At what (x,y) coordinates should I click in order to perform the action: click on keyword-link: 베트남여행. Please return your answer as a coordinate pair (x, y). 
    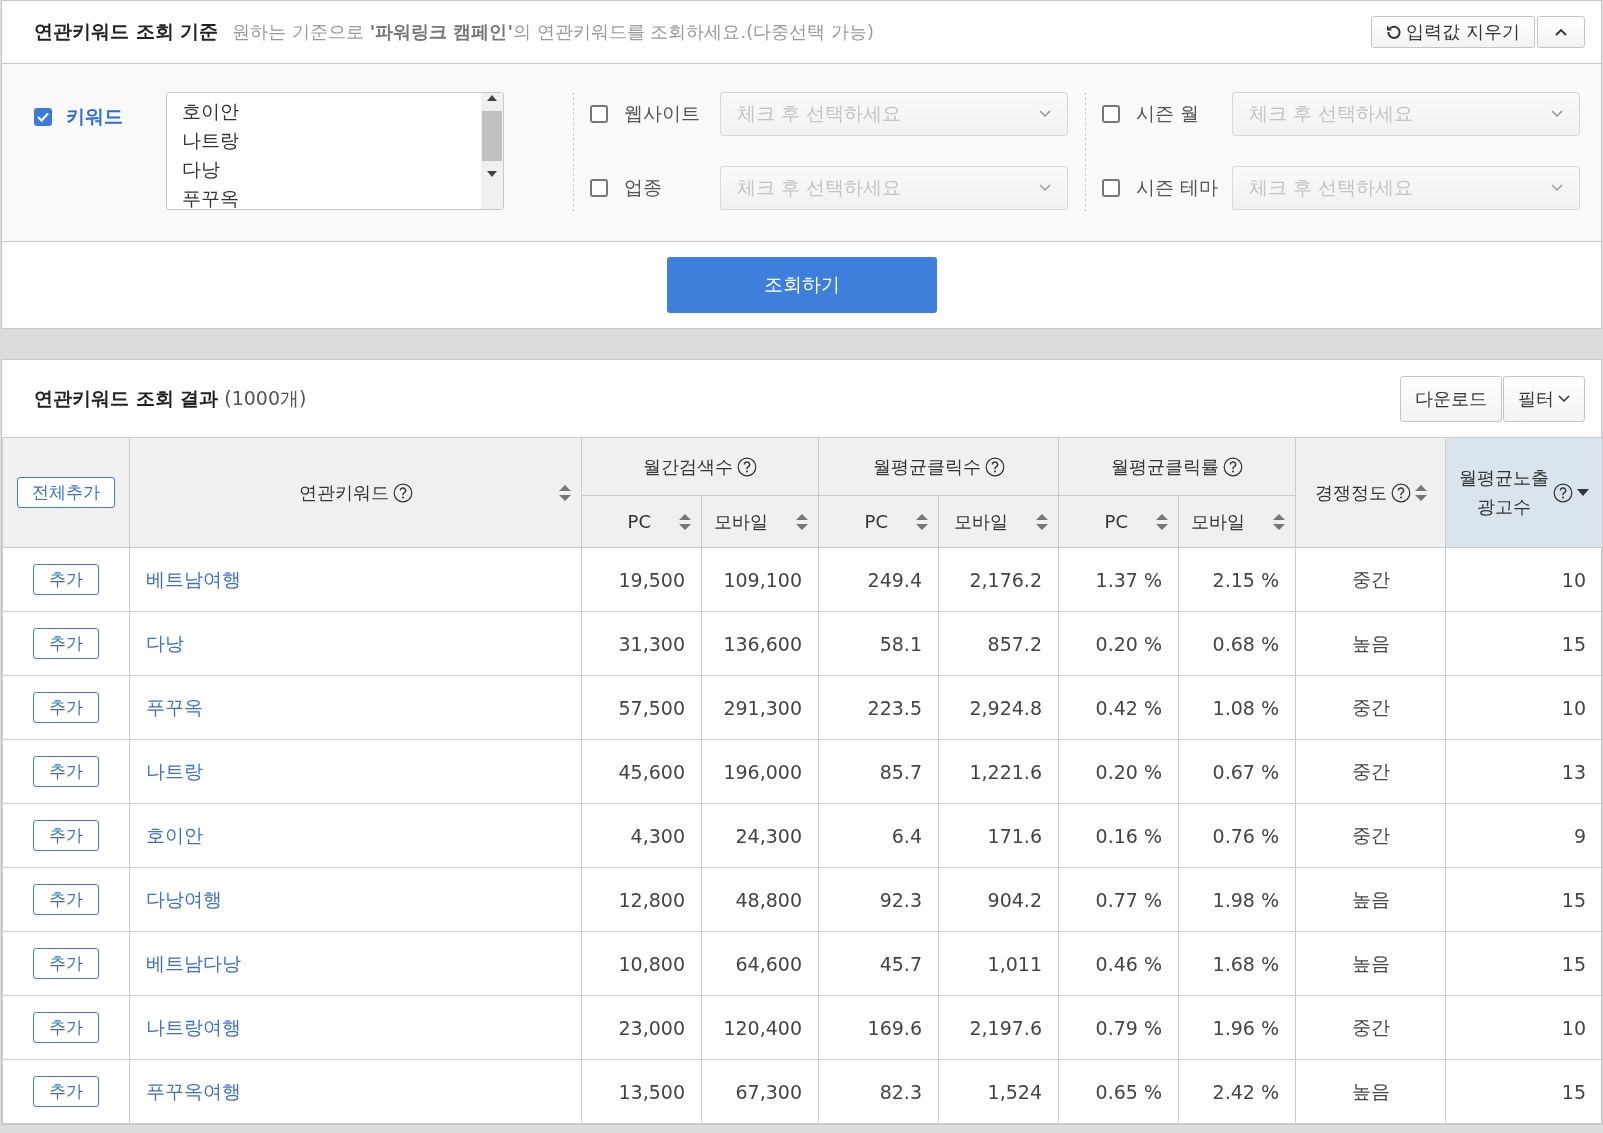
    Looking at the image, I should click on (193, 578).